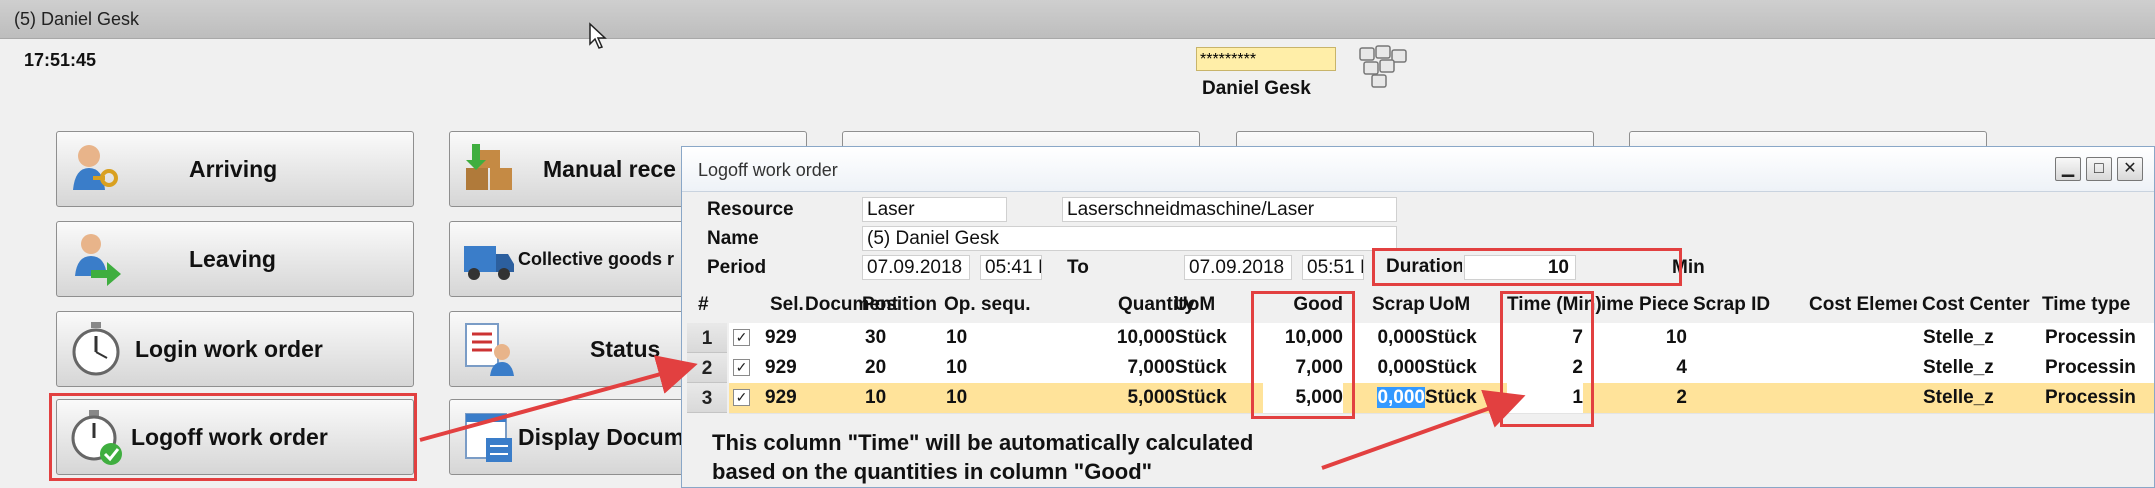  I want to click on arrow-to-time-column, so click(1423, 429).